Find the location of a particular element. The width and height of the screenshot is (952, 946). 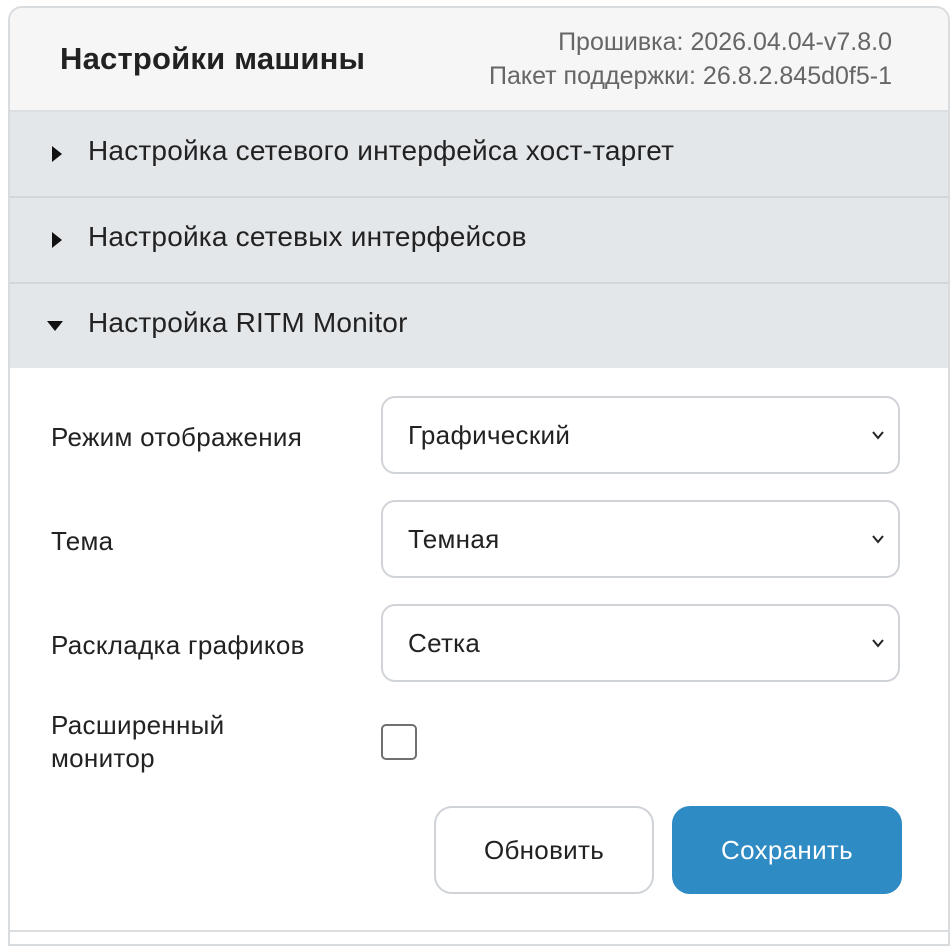

display-mode-label: Режим отображения is located at coordinates (177, 437).